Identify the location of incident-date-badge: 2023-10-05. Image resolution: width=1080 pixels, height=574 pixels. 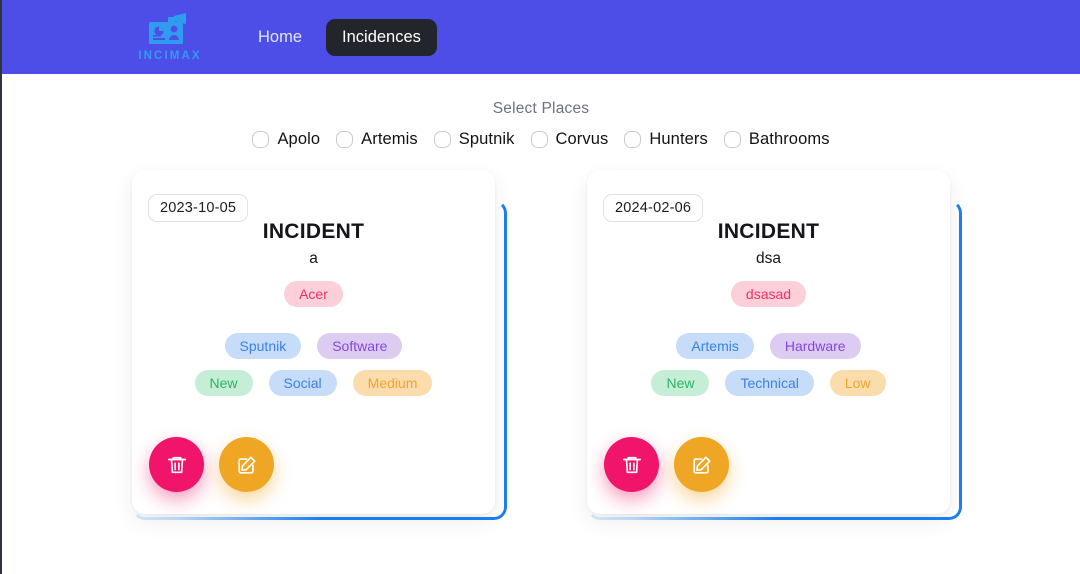
(198, 208).